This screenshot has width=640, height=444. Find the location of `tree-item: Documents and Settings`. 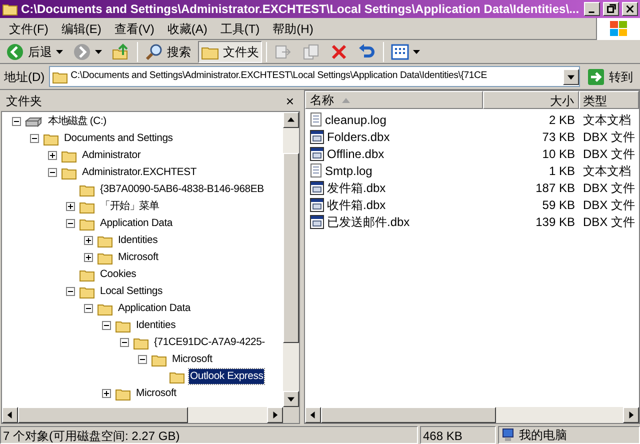

tree-item: Documents and Settings is located at coordinates (118, 138).